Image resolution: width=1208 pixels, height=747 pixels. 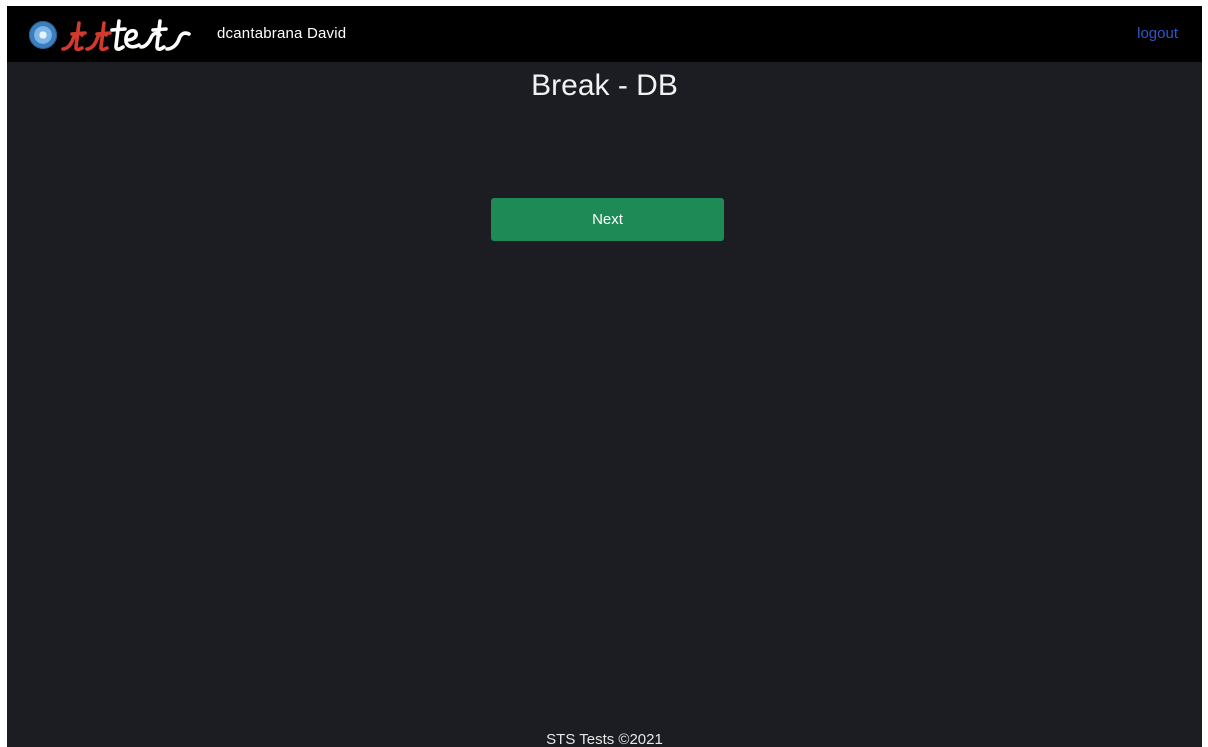 What do you see at coordinates (43, 35) in the screenshot?
I see `sts-disc-logo-icon` at bounding box center [43, 35].